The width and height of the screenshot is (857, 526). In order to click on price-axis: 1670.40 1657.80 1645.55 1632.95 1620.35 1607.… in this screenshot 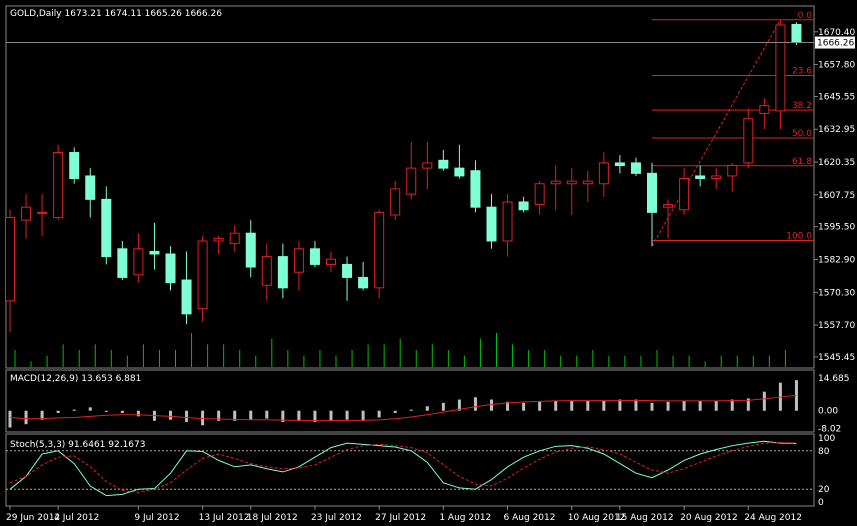, I will do `click(834, 195)`.